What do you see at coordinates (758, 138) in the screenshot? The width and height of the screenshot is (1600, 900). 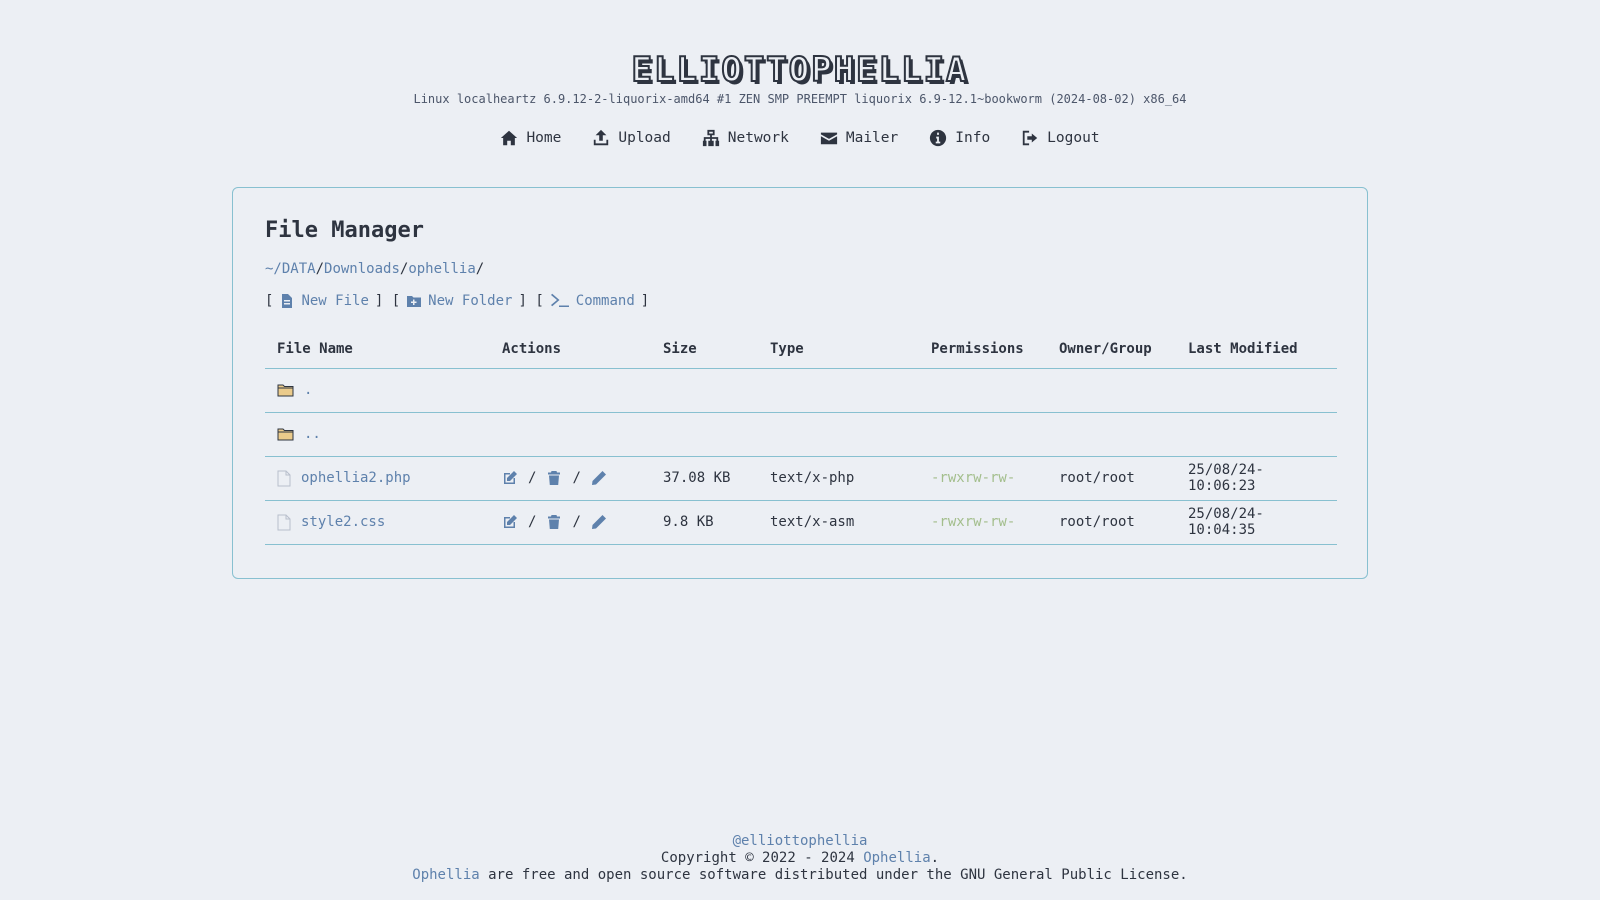 I see `nav-network-label: Network` at bounding box center [758, 138].